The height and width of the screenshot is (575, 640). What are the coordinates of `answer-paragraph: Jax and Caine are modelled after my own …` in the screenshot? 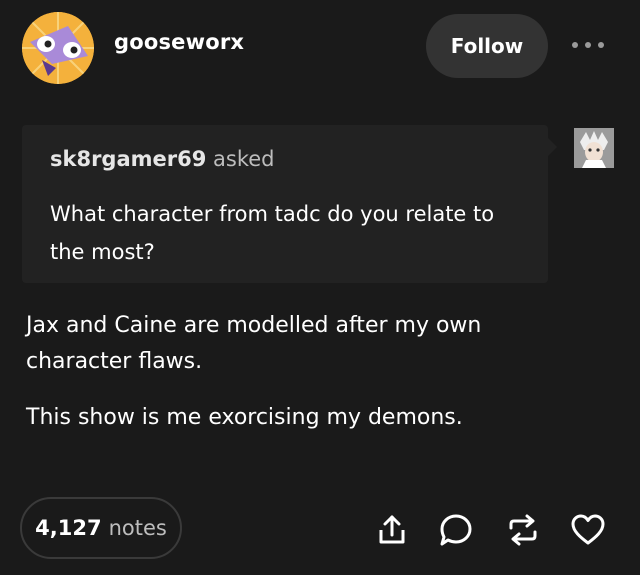 It's located at (254, 343).